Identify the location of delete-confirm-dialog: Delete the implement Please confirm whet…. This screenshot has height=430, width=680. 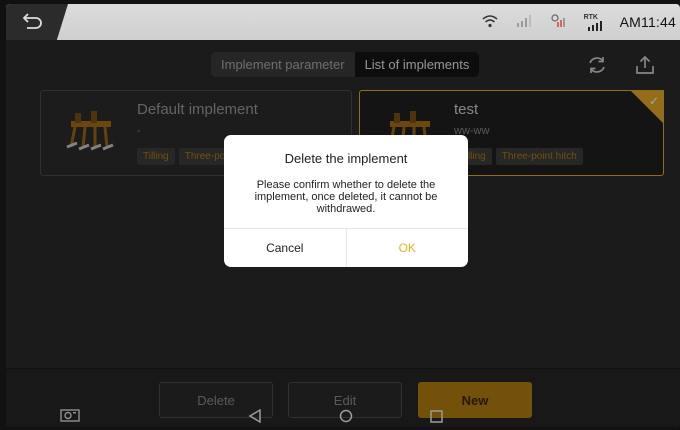
(346, 201).